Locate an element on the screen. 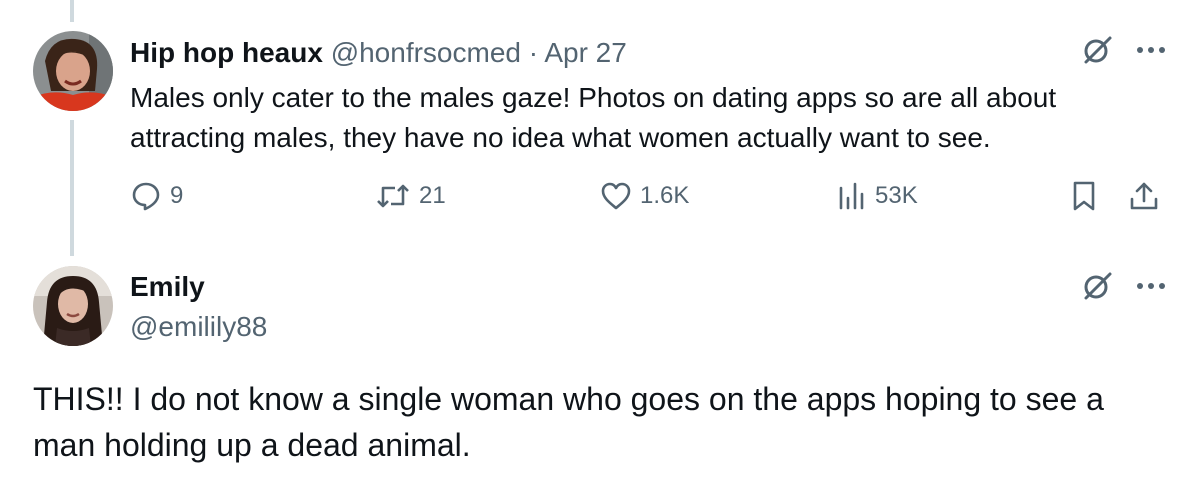 The height and width of the screenshot is (502, 1194). bookmark-icon is located at coordinates (1084, 196).